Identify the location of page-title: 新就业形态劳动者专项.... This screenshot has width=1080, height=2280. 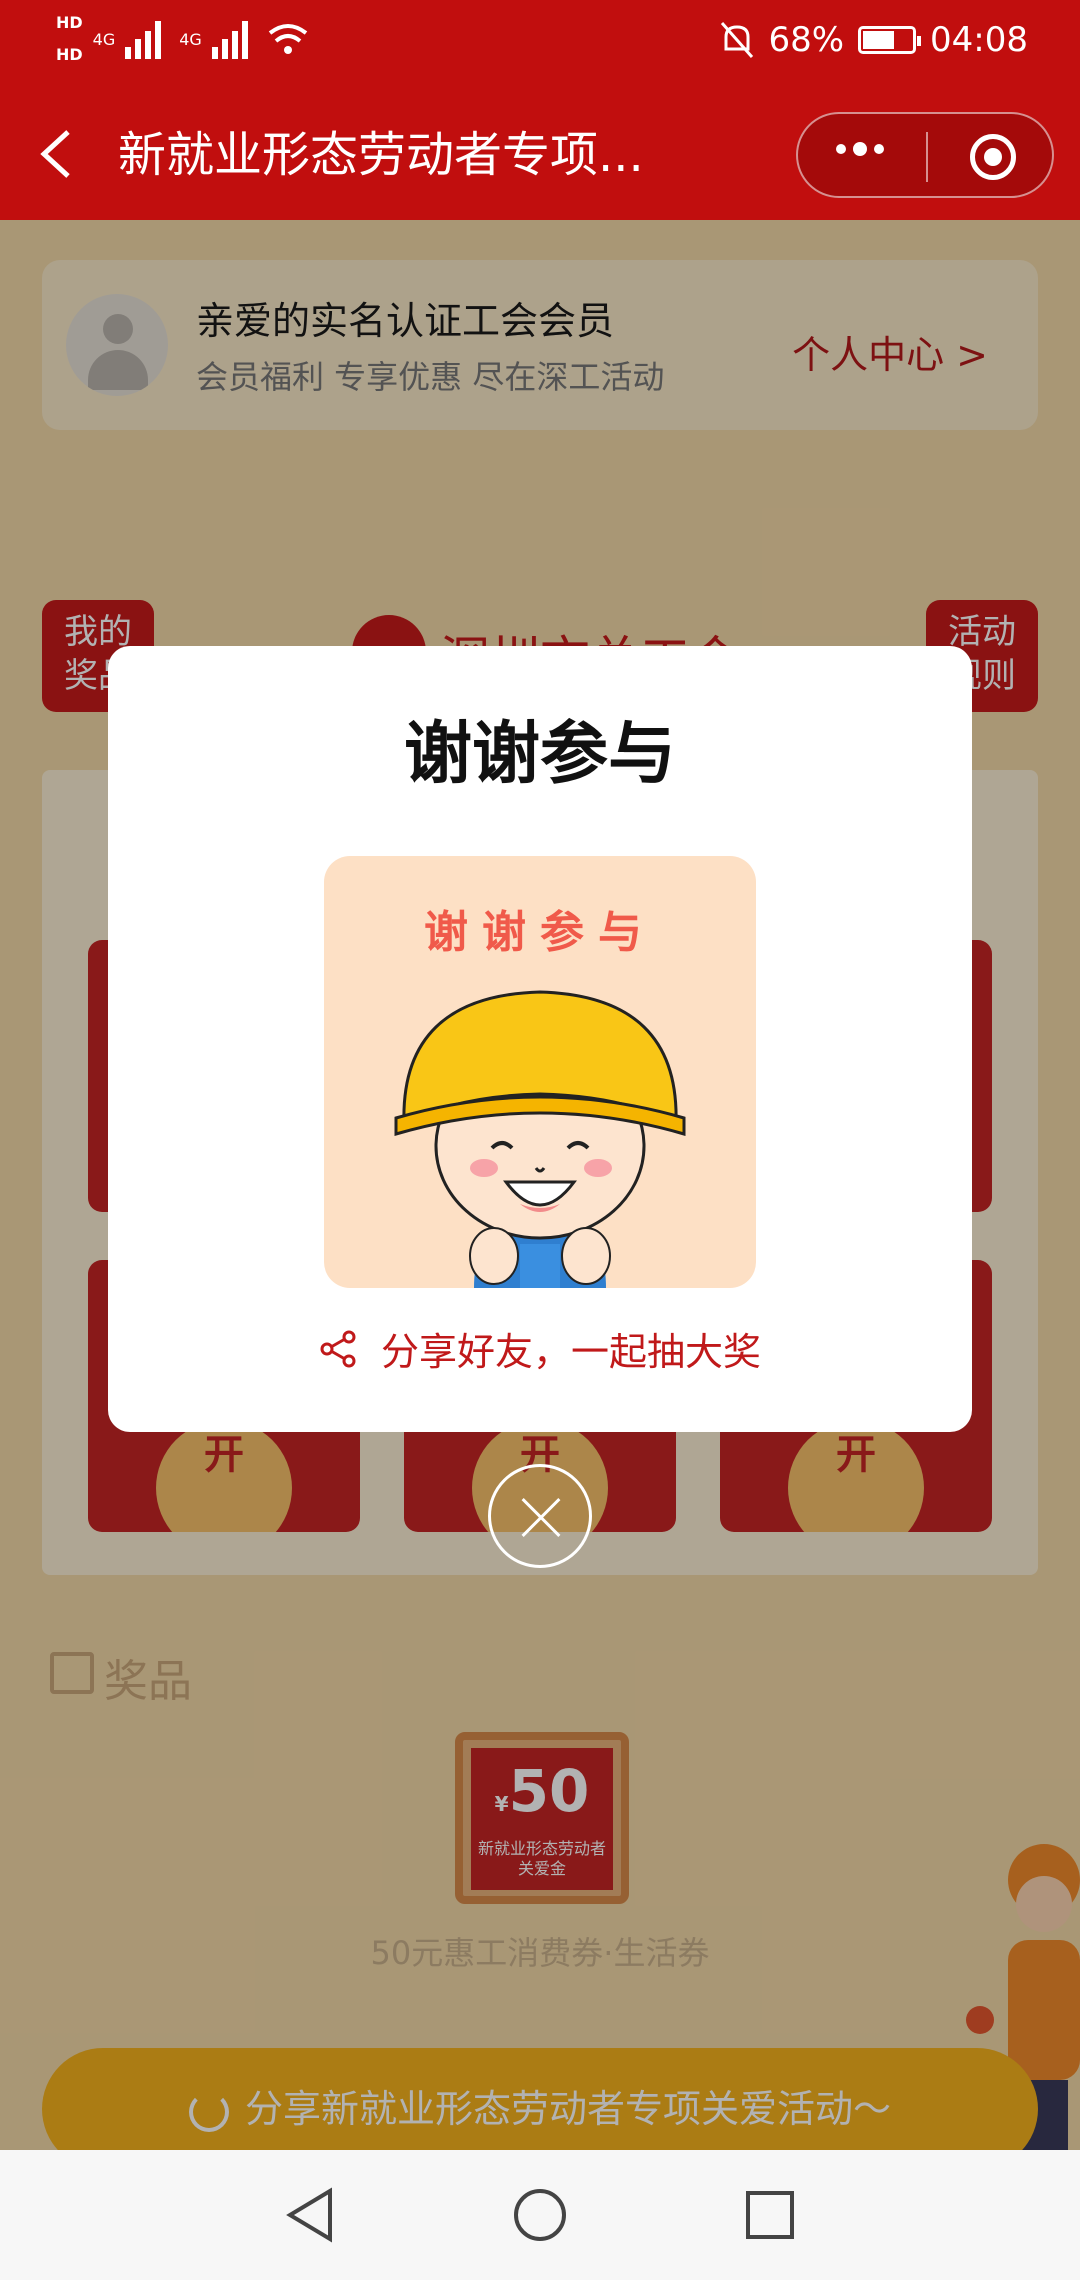
(381, 155).